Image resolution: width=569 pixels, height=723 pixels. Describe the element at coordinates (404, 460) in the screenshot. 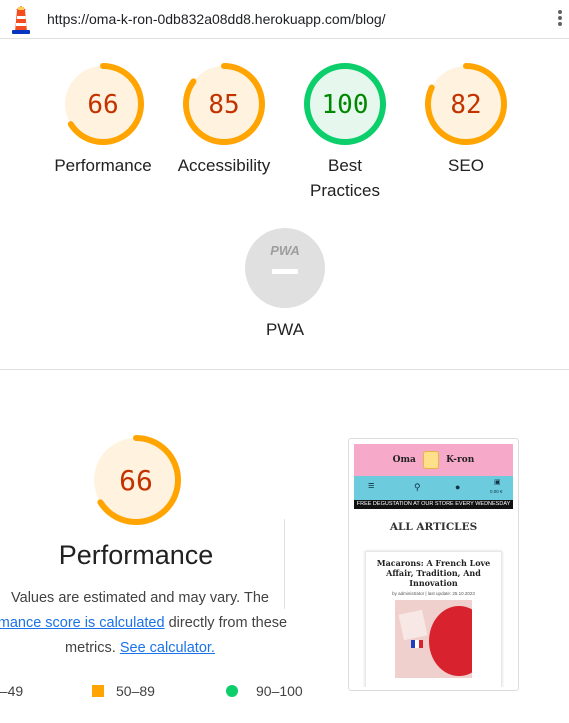

I see `site-name-left: Oma` at that location.